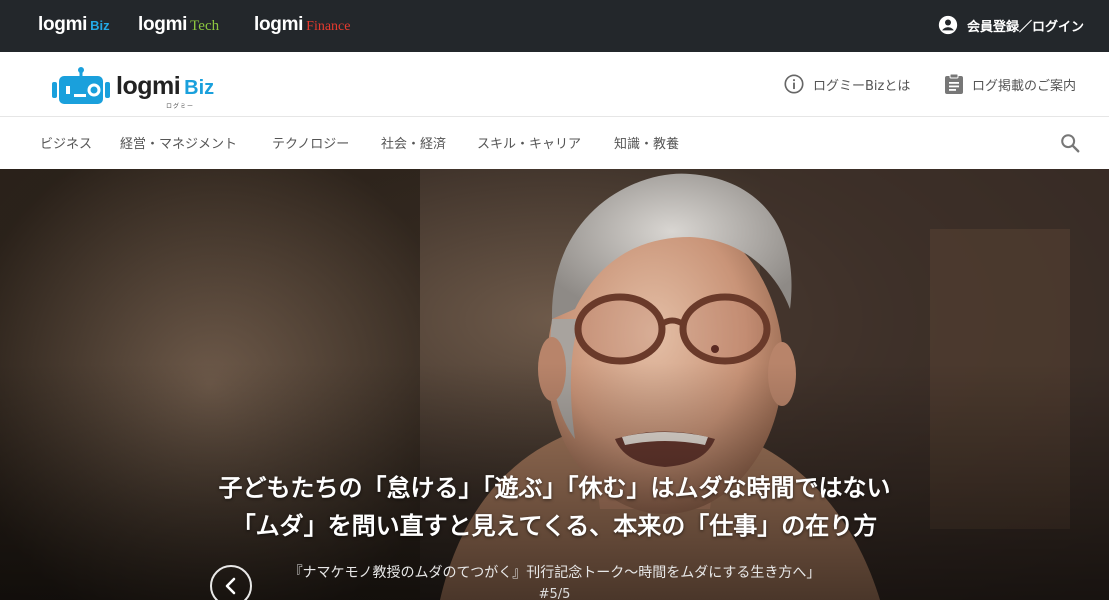 This screenshot has width=1109, height=600. What do you see at coordinates (199, 87) in the screenshot?
I see `logo-sub: Biz` at bounding box center [199, 87].